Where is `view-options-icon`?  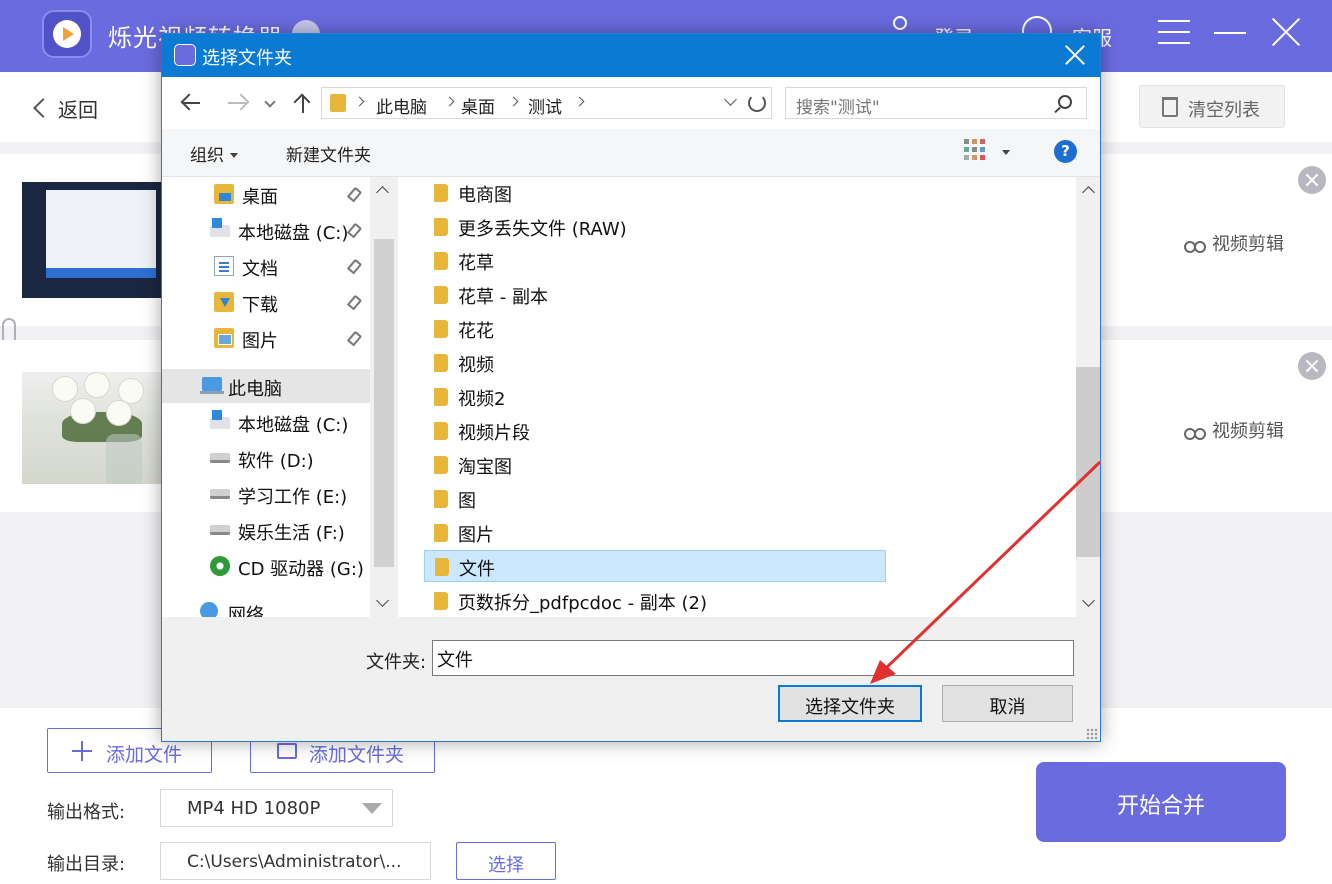
view-options-icon is located at coordinates (975, 150).